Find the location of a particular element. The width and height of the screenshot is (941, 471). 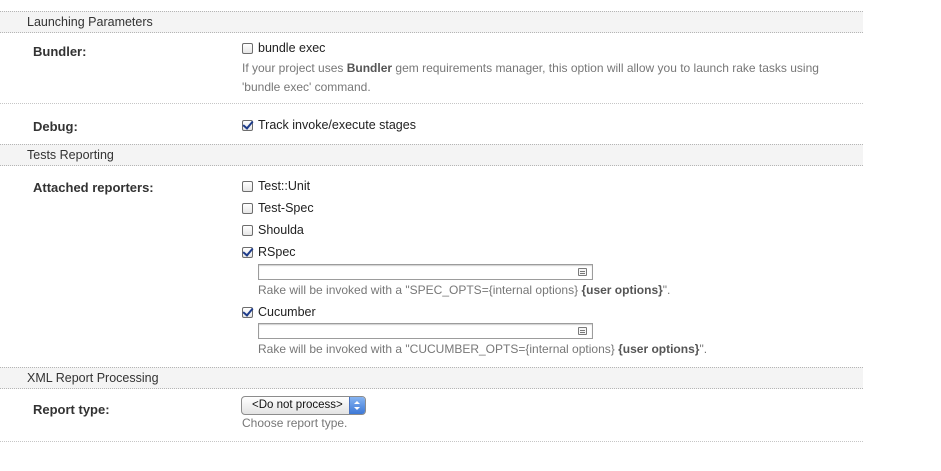

bundler-help-bold: Bundler is located at coordinates (369, 68).